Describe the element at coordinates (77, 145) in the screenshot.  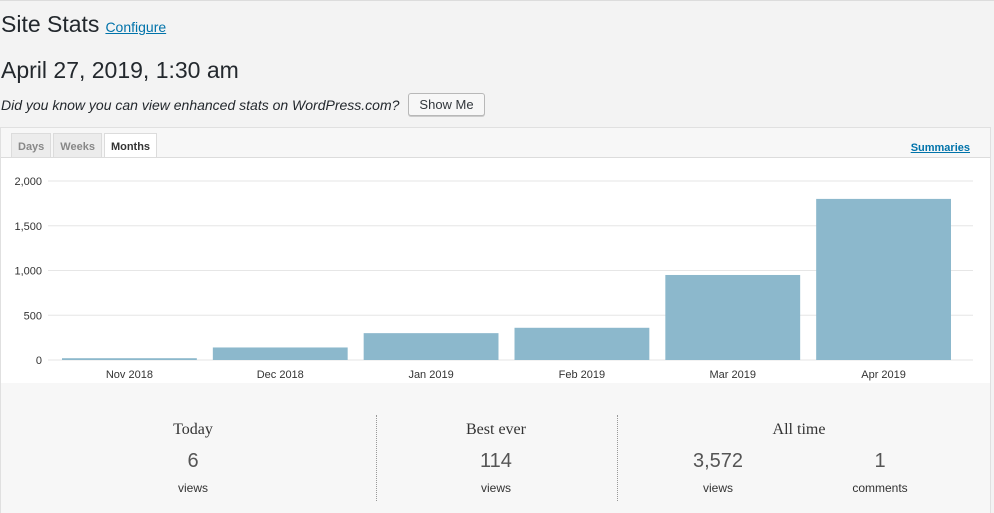
I see `tab-weeks: Weeks` at that location.